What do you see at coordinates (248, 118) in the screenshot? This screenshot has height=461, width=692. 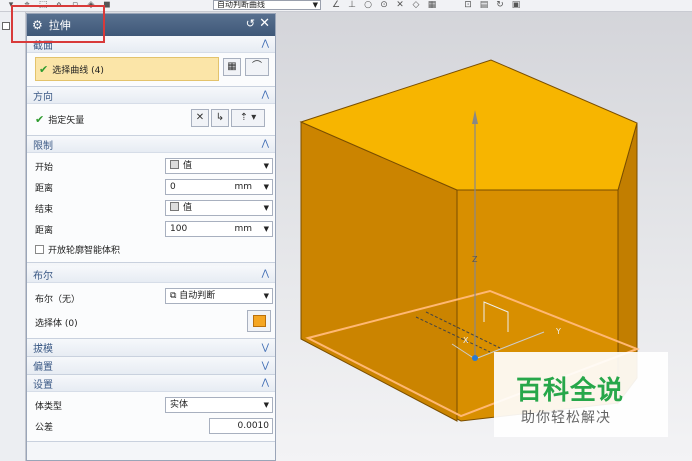 I see `vector-type-dropdown: ⇡ ▾` at bounding box center [248, 118].